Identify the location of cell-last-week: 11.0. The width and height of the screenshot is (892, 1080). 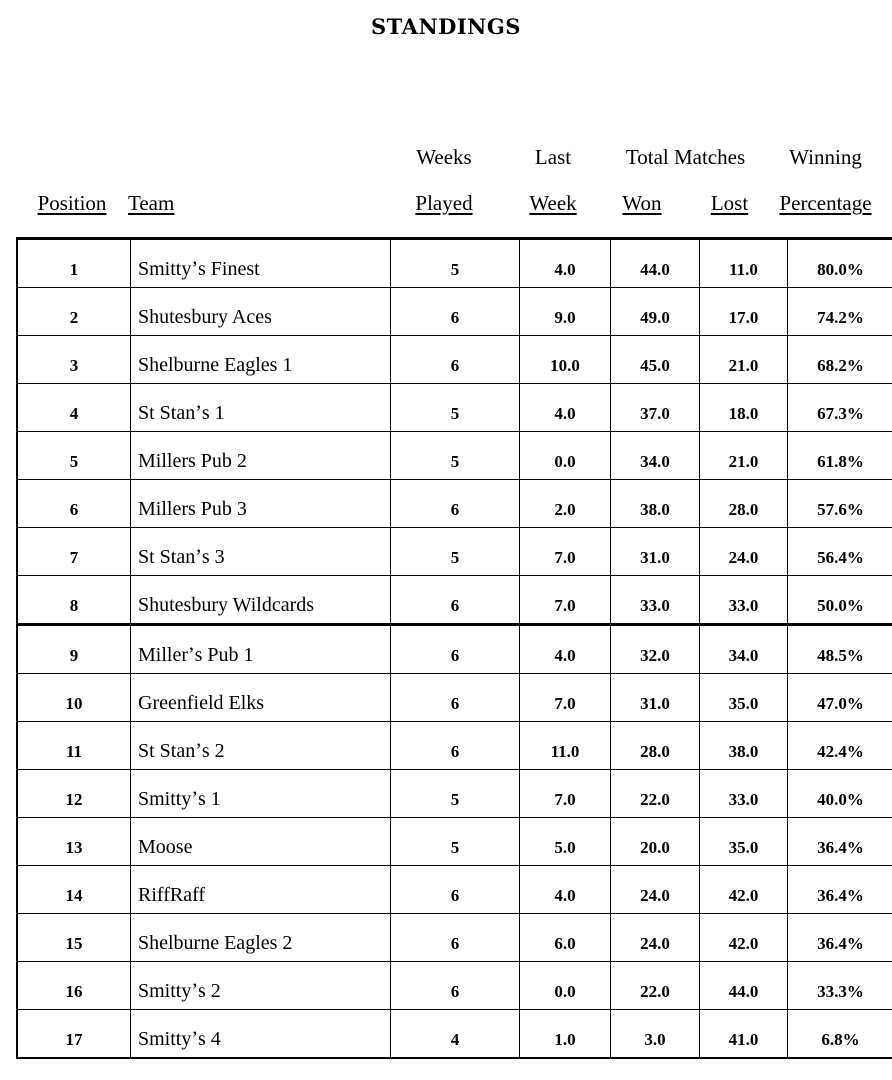
(565, 745).